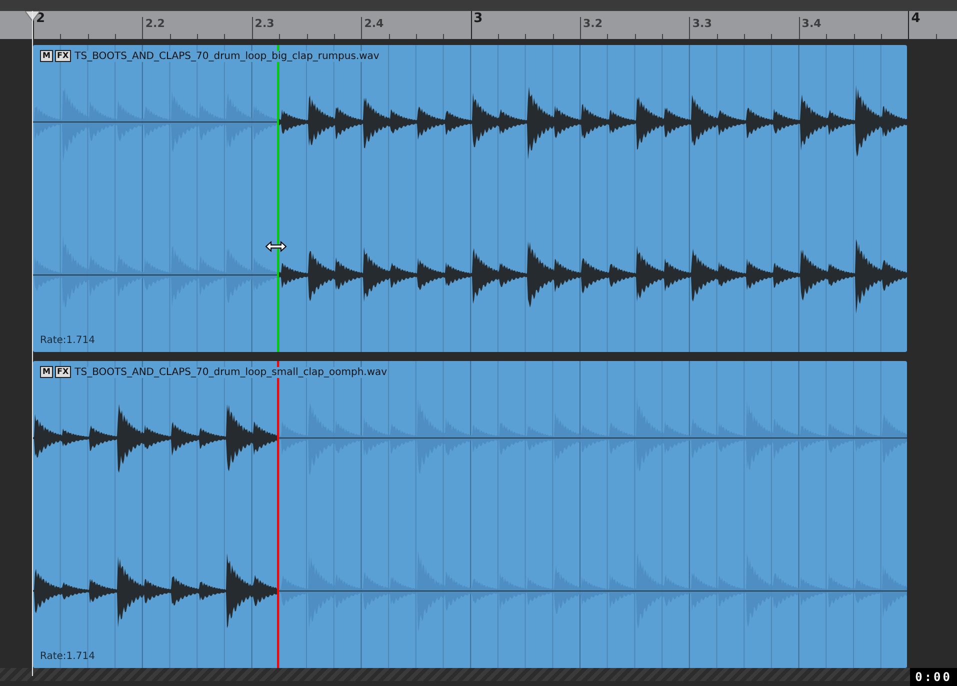 This screenshot has height=686, width=957. I want to click on clip-name: TS_BOOTS_AND_CLAPS_70_drum_loop_big_clap_rumpus.wav, so click(227, 56).